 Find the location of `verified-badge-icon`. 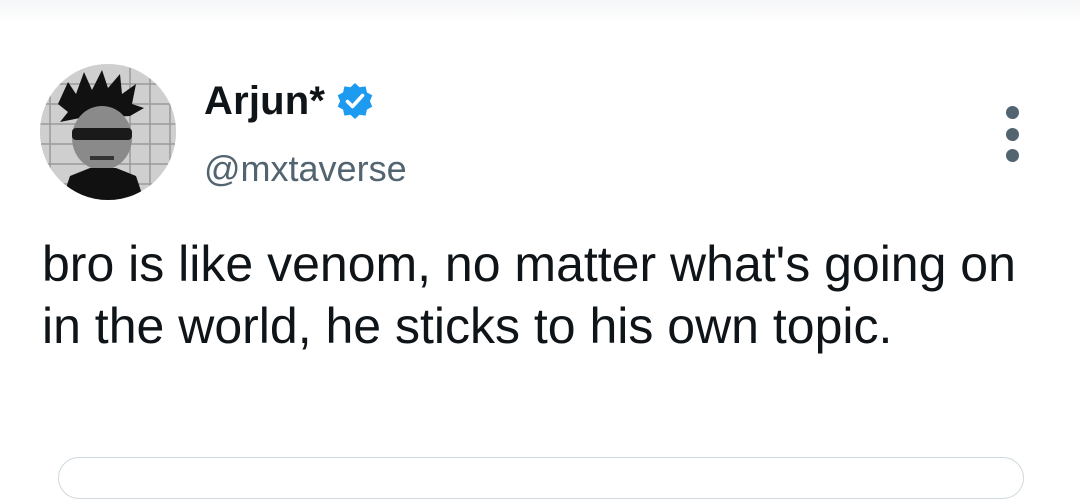

verified-badge-icon is located at coordinates (355, 101).